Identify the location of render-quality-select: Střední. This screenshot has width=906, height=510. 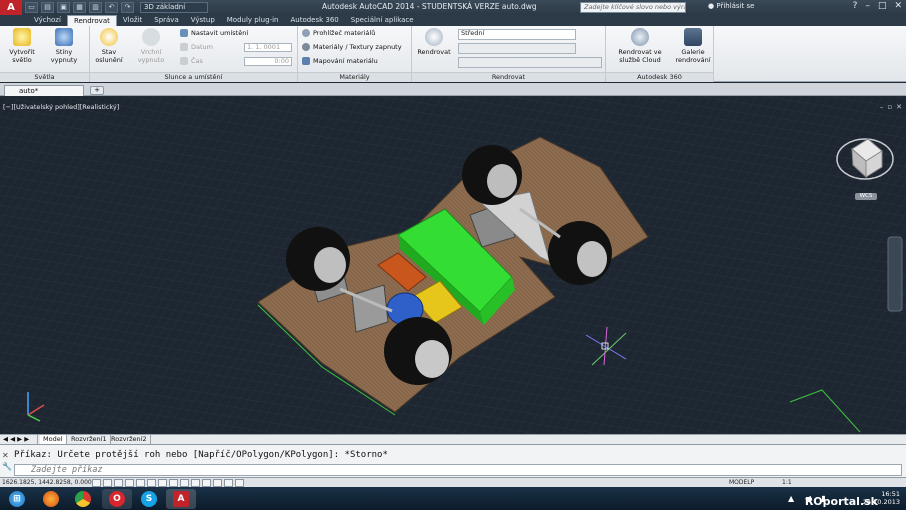
(517, 34).